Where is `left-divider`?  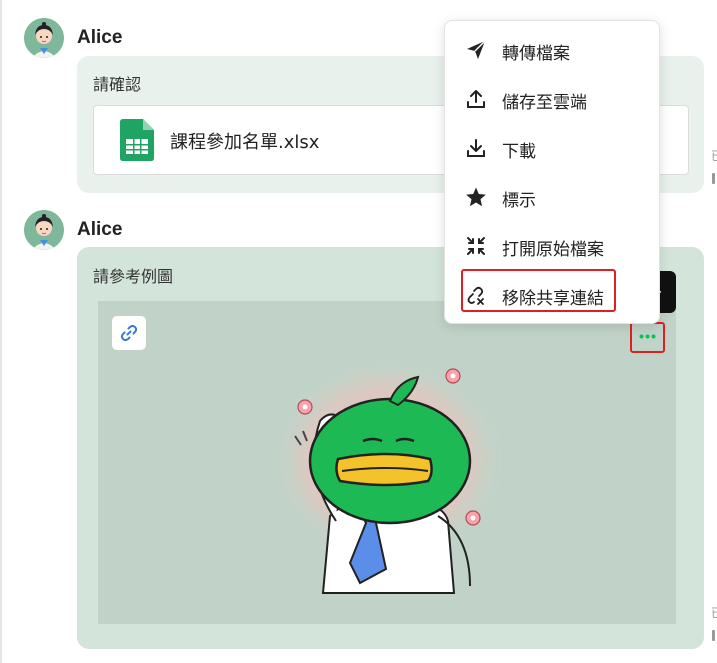 left-divider is located at coordinates (1, 331).